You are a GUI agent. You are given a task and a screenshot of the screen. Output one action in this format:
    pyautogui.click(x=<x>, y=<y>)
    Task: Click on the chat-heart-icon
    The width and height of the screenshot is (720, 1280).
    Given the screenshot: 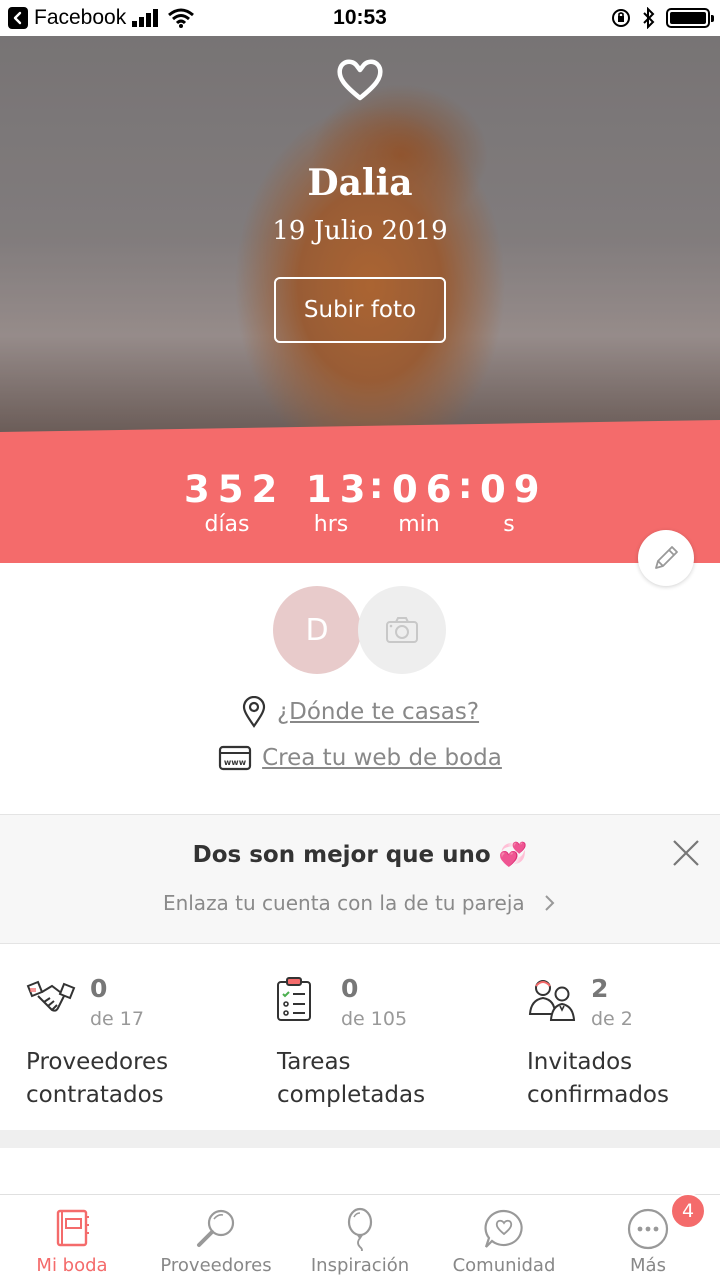 What is the action you would take?
    pyautogui.click(x=503, y=1228)
    